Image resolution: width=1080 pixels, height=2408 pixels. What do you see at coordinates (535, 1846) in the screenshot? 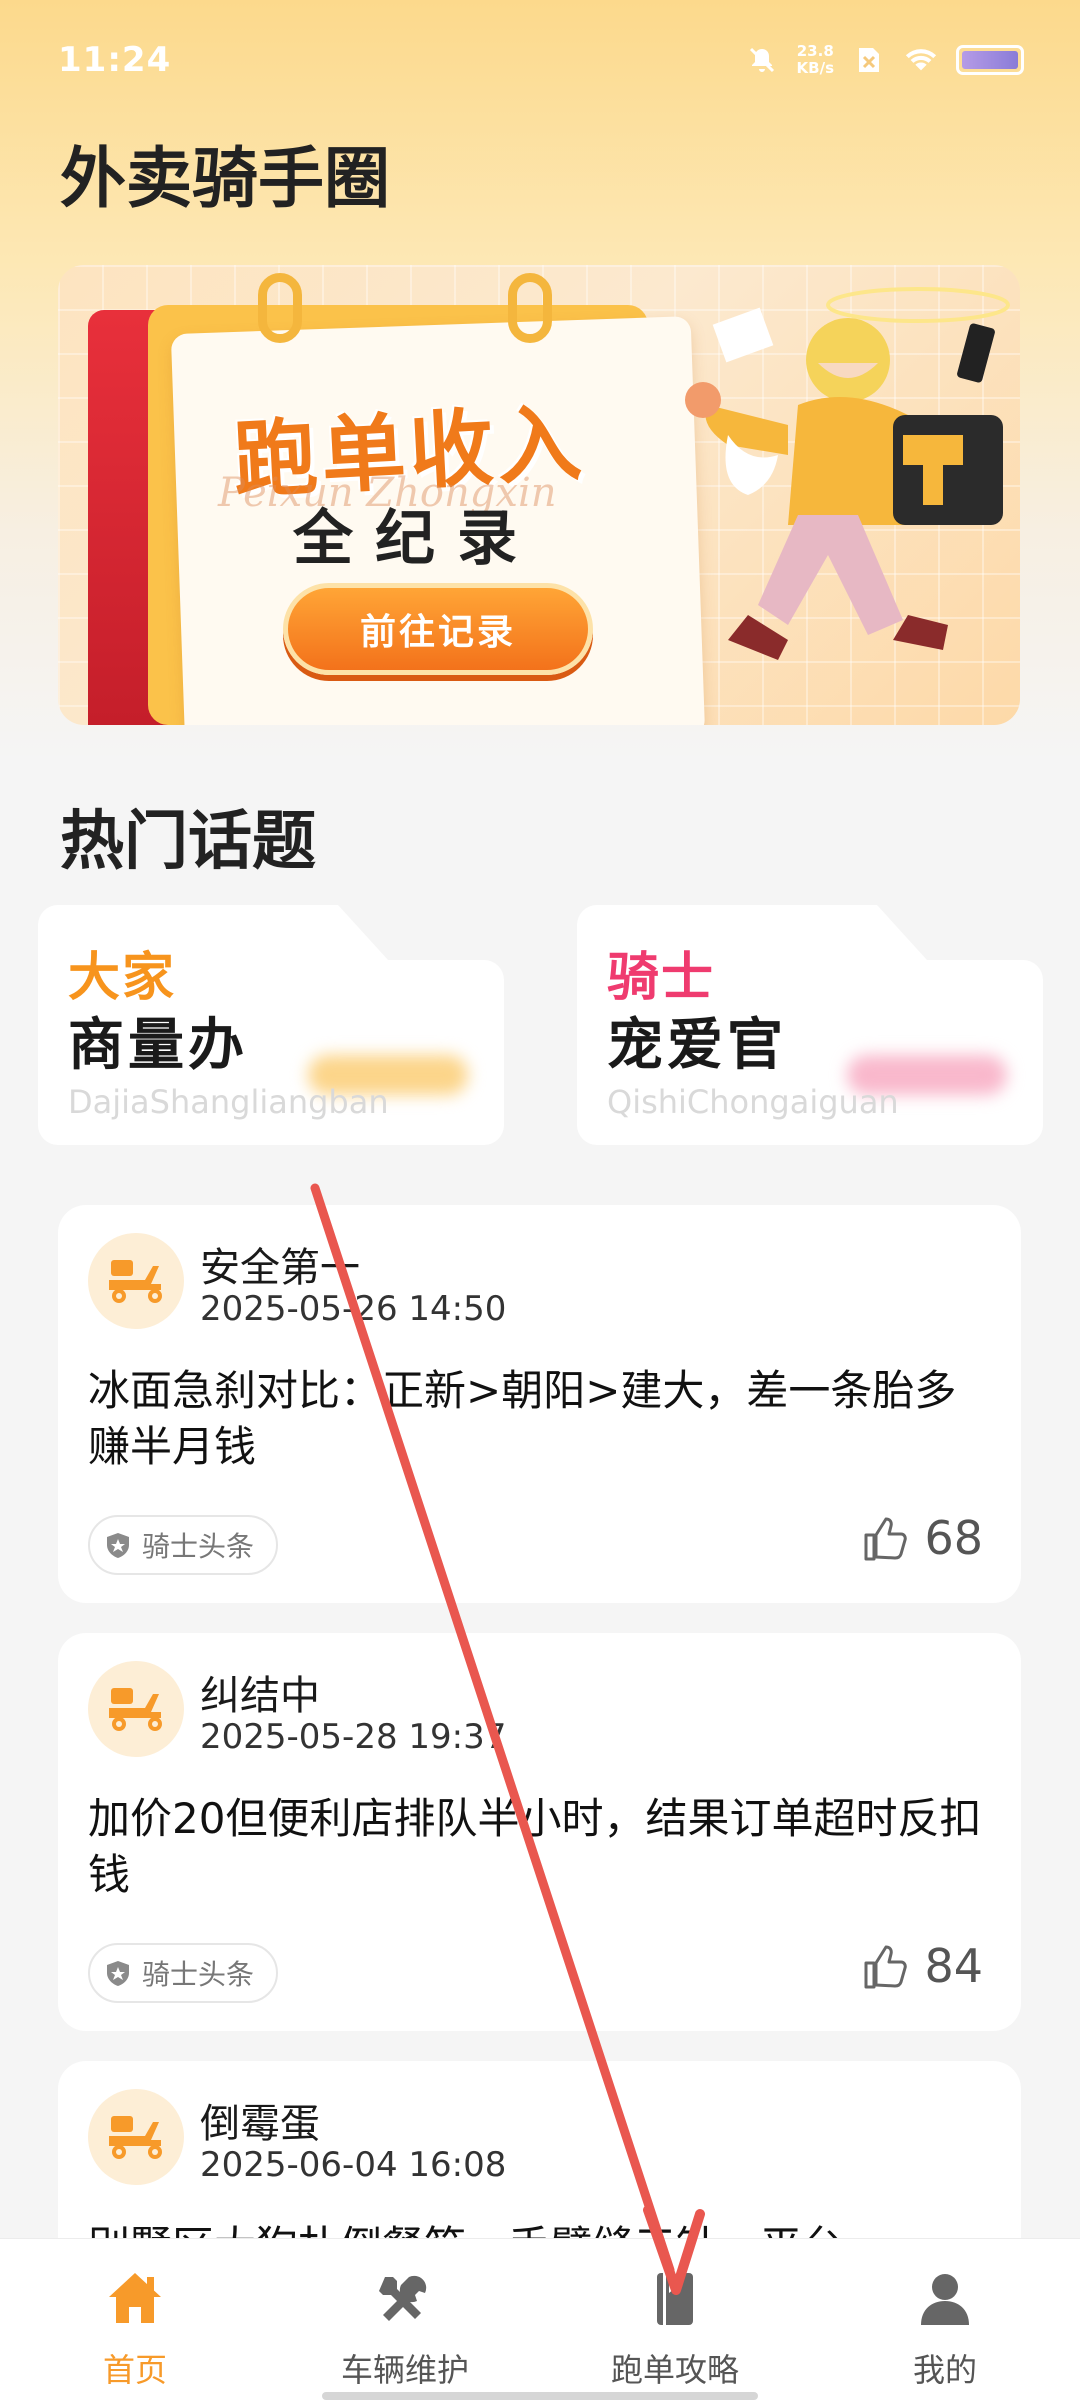
I see `post-text: 加价20但便利店排队半小时，结果订单超时反扣钱` at bounding box center [535, 1846].